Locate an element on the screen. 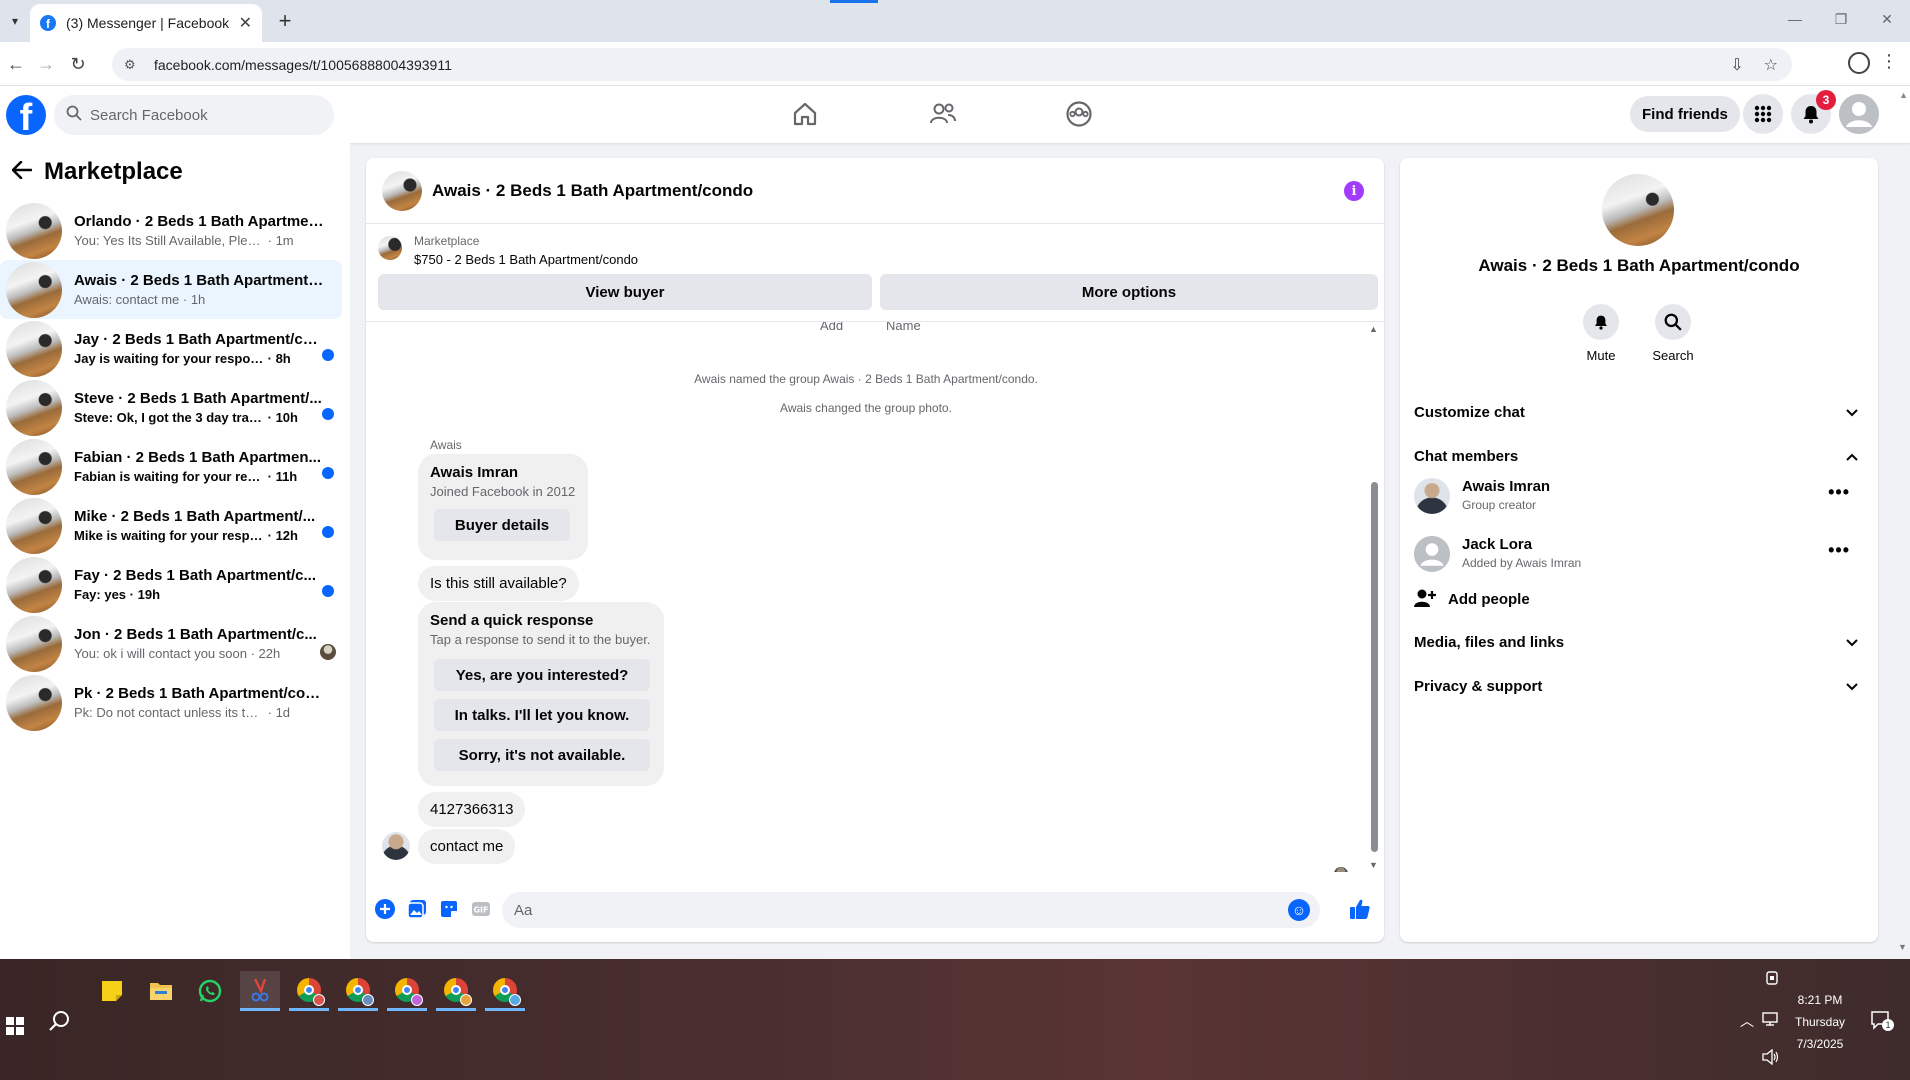 This screenshot has width=1910, height=1080. network-icon is located at coordinates (1771, 1020).